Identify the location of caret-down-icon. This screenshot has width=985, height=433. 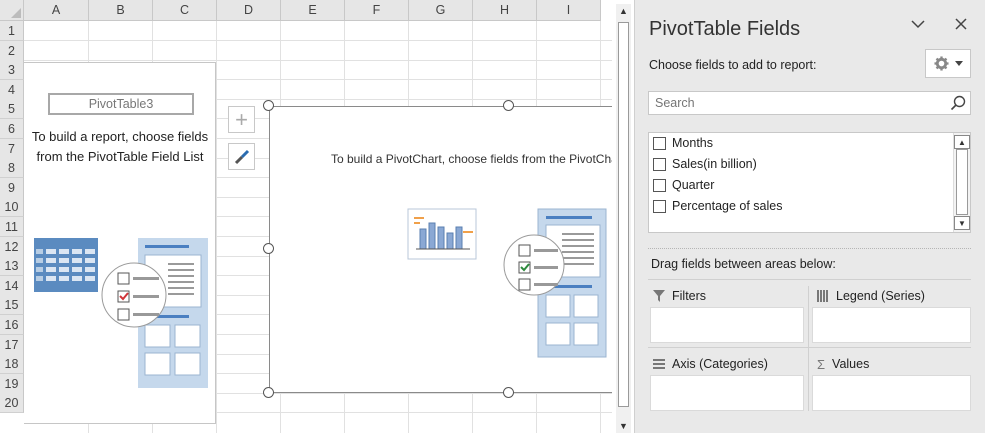
(958, 63).